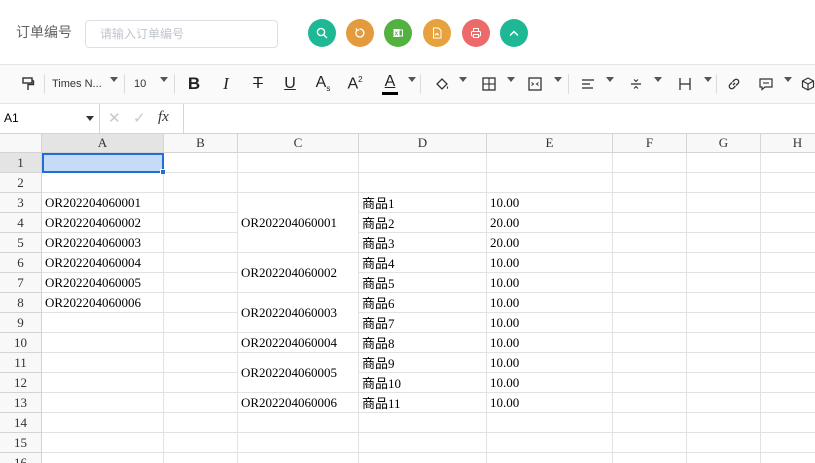  Describe the element at coordinates (323, 84) in the screenshot. I see `subscript-button: As` at that location.